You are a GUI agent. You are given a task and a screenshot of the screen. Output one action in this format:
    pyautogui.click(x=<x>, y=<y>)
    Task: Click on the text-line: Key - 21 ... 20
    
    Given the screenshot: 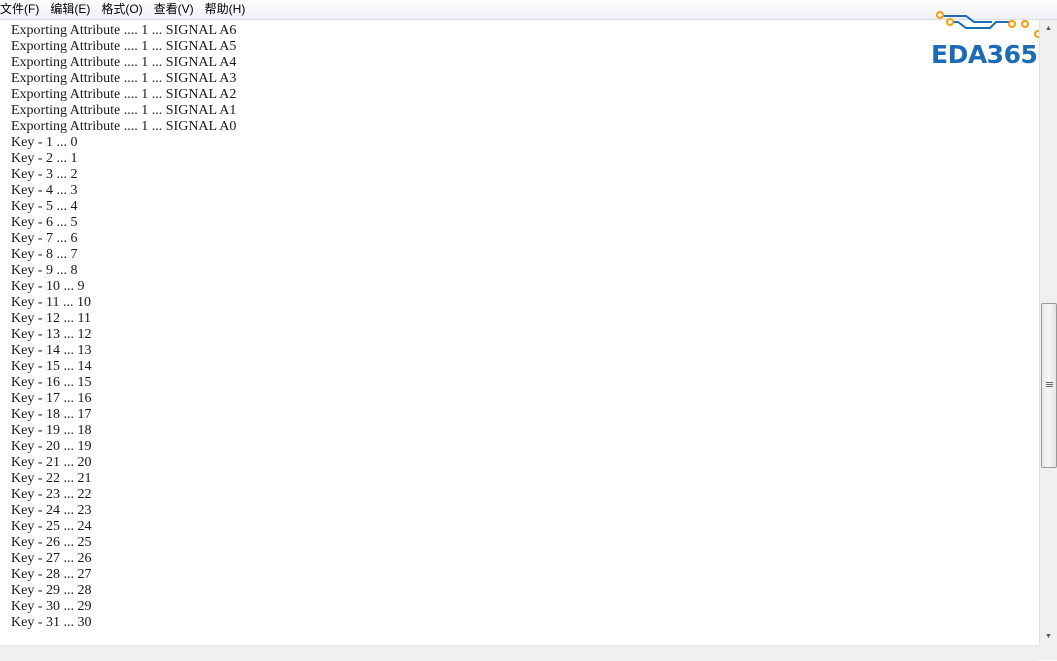 What is the action you would take?
    pyautogui.click(x=51, y=462)
    